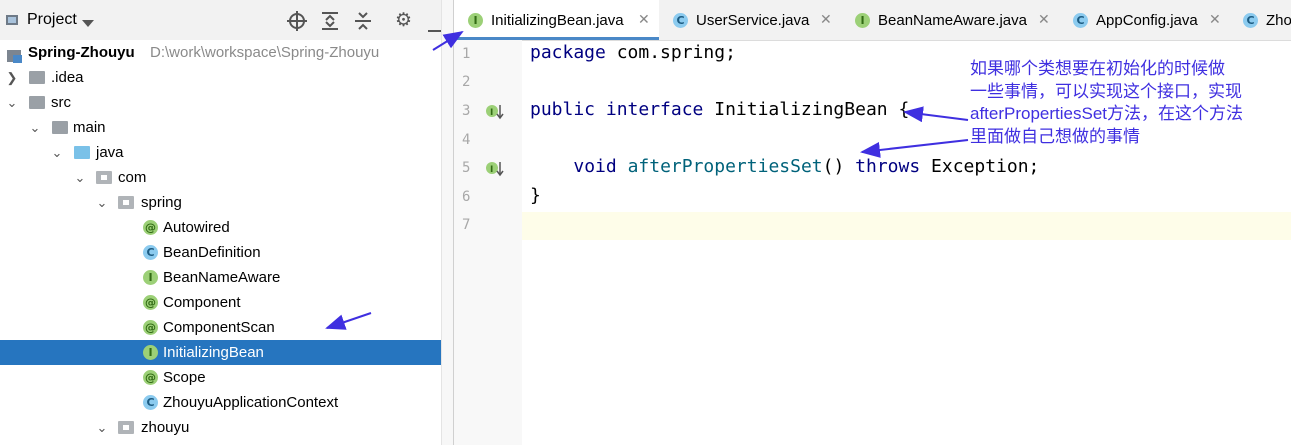  What do you see at coordinates (936, 114) in the screenshot?
I see `arrow-to-interface` at bounding box center [936, 114].